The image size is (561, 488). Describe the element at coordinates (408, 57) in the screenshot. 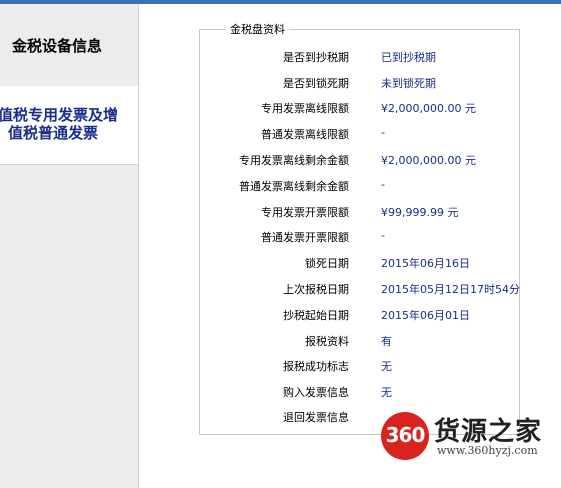

I see `row-value: 已到抄税期` at that location.